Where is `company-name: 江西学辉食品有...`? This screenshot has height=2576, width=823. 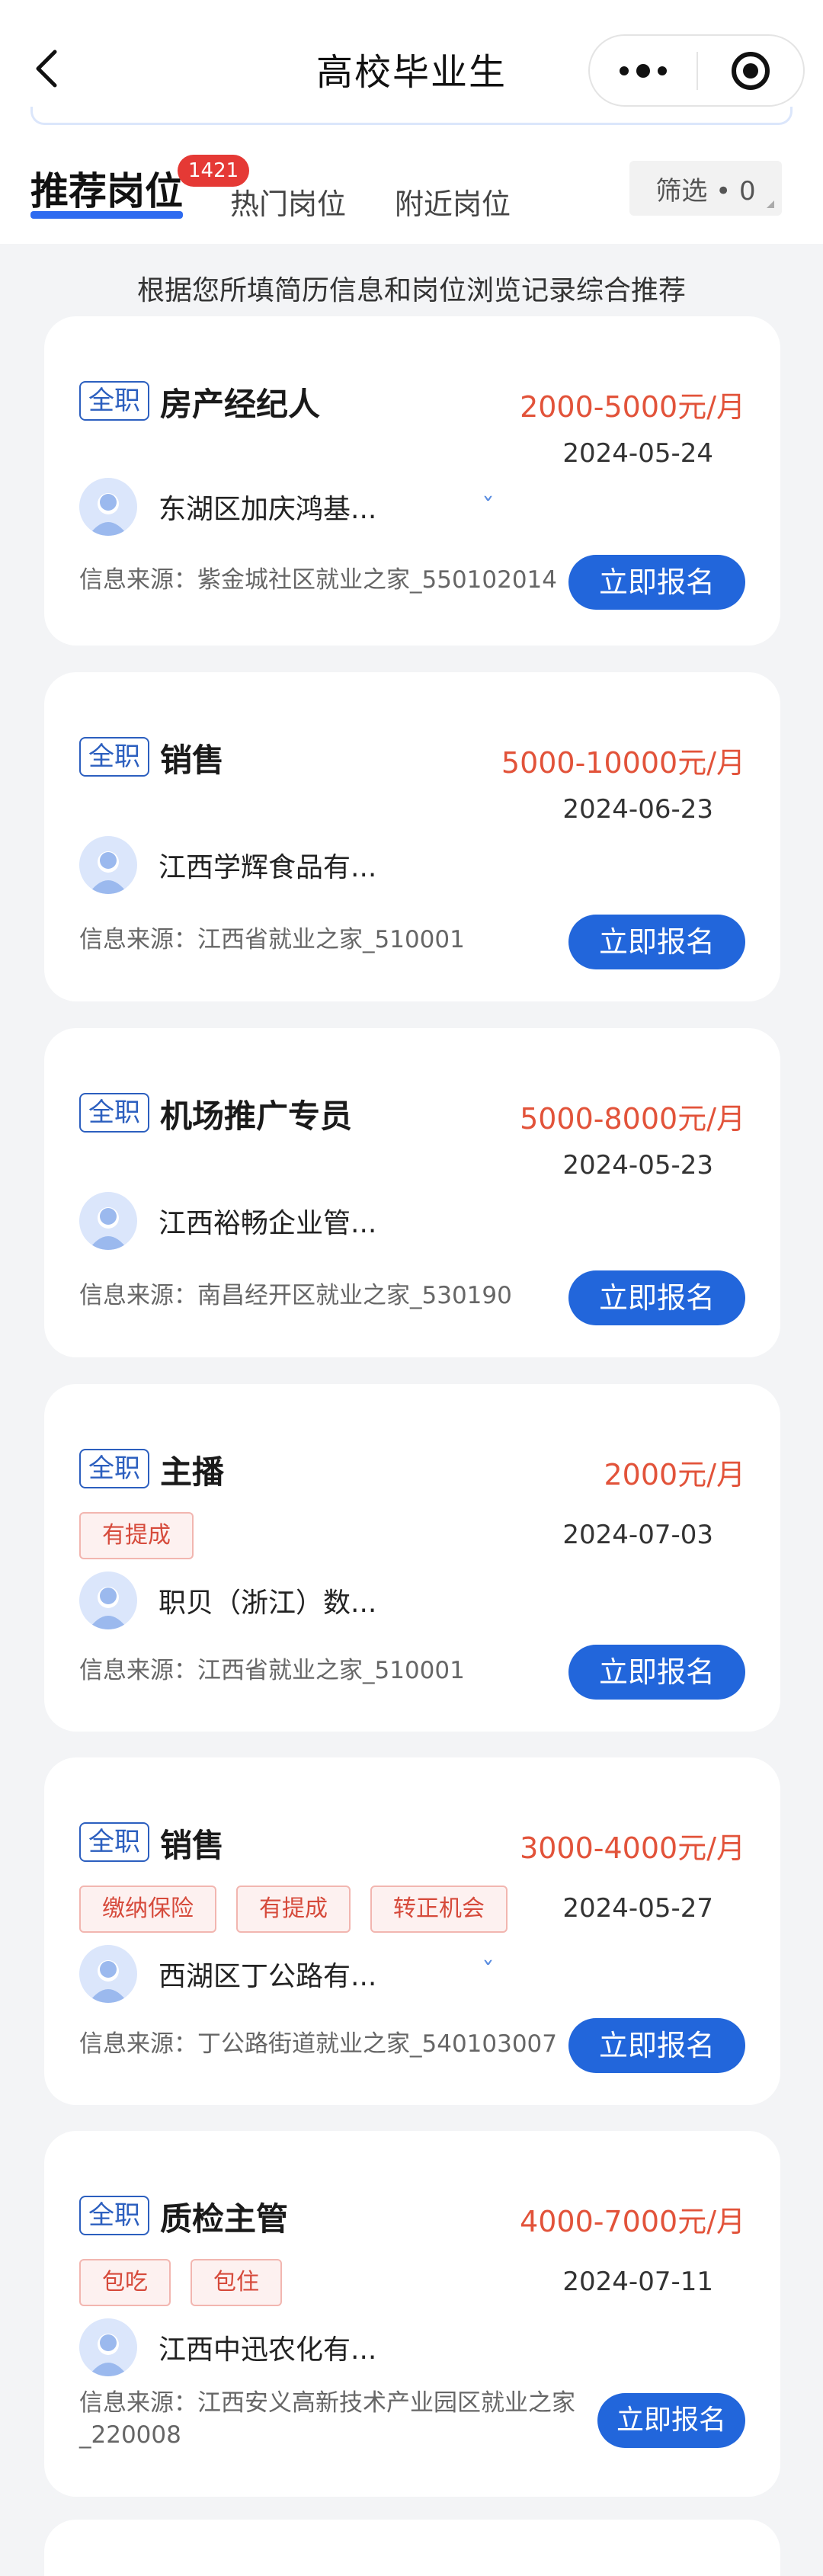 company-name: 江西学辉食品有... is located at coordinates (268, 867).